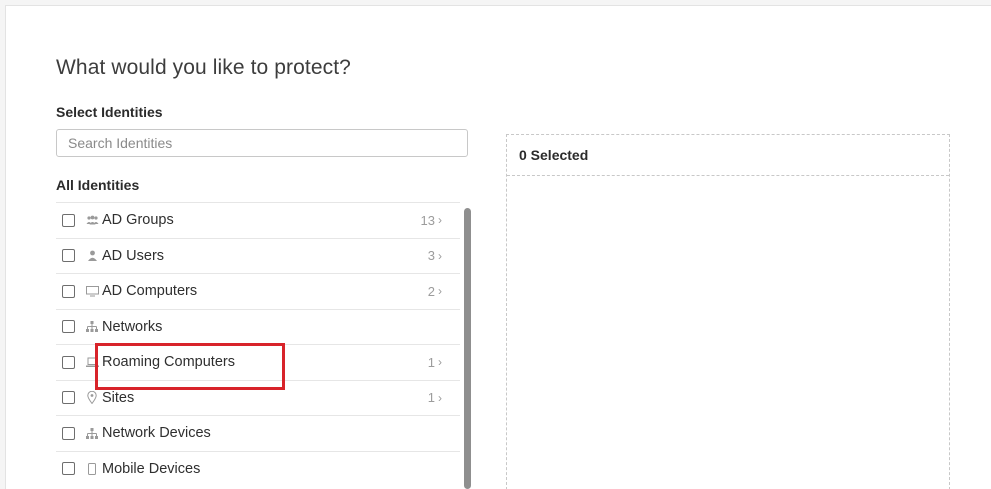 The width and height of the screenshot is (991, 489). Describe the element at coordinates (98, 185) in the screenshot. I see `all-identities-label: All Identities` at that location.